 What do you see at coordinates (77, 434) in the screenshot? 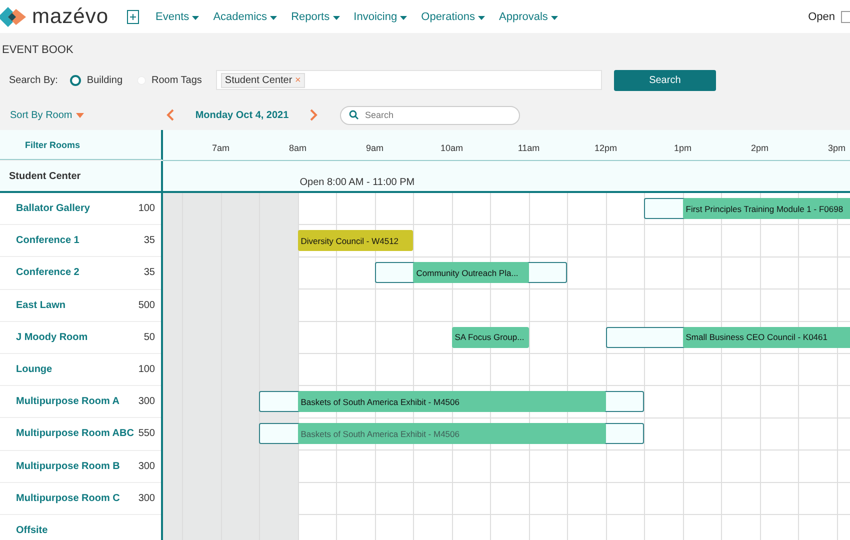
I see `room-name: Multipurpose Room ABC` at bounding box center [77, 434].